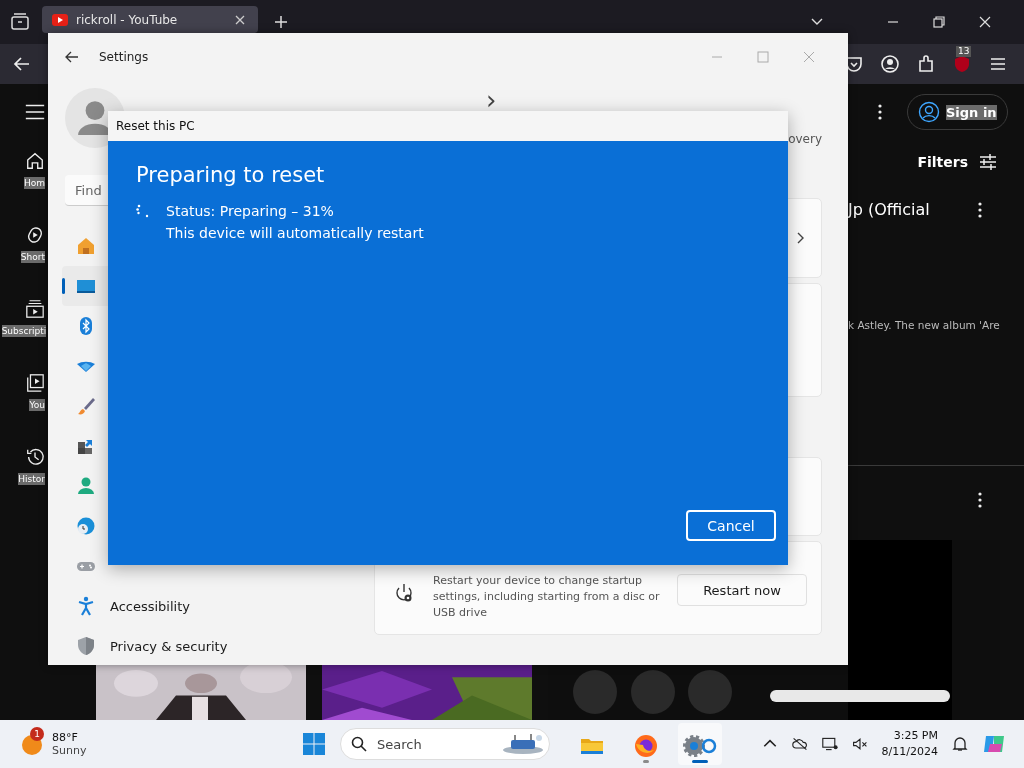 This screenshot has width=1024, height=768. What do you see at coordinates (124, 57) in the screenshot?
I see `window-title: Settings` at bounding box center [124, 57].